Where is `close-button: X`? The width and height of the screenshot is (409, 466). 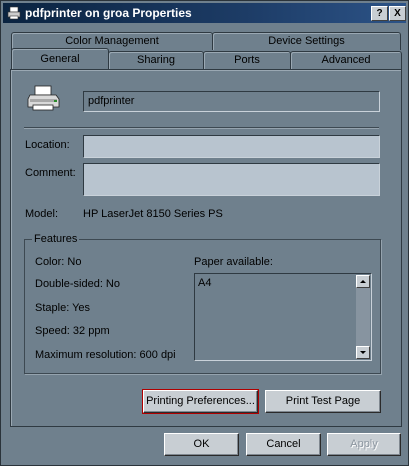 close-button: X is located at coordinates (397, 13).